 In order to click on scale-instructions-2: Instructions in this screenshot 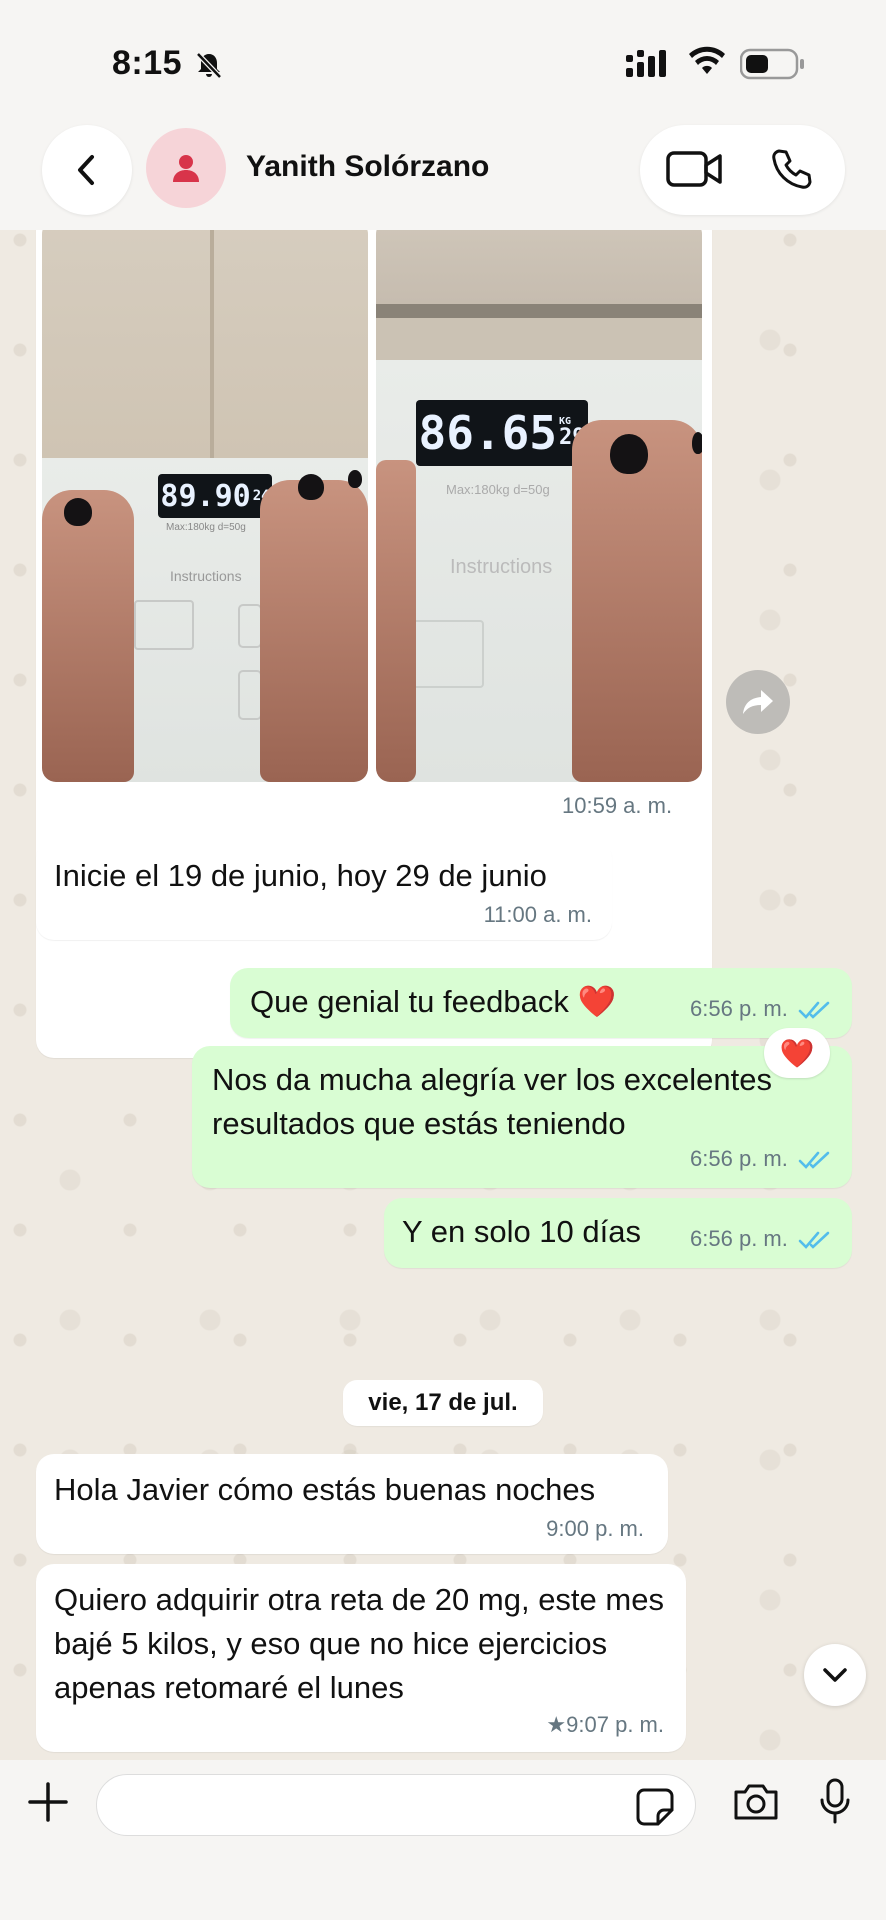, I will do `click(501, 567)`.